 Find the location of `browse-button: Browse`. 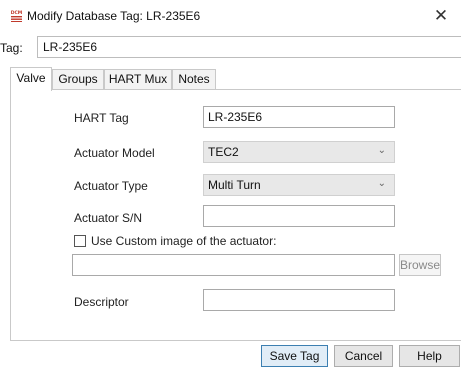

browse-button: Browse is located at coordinates (420, 265).